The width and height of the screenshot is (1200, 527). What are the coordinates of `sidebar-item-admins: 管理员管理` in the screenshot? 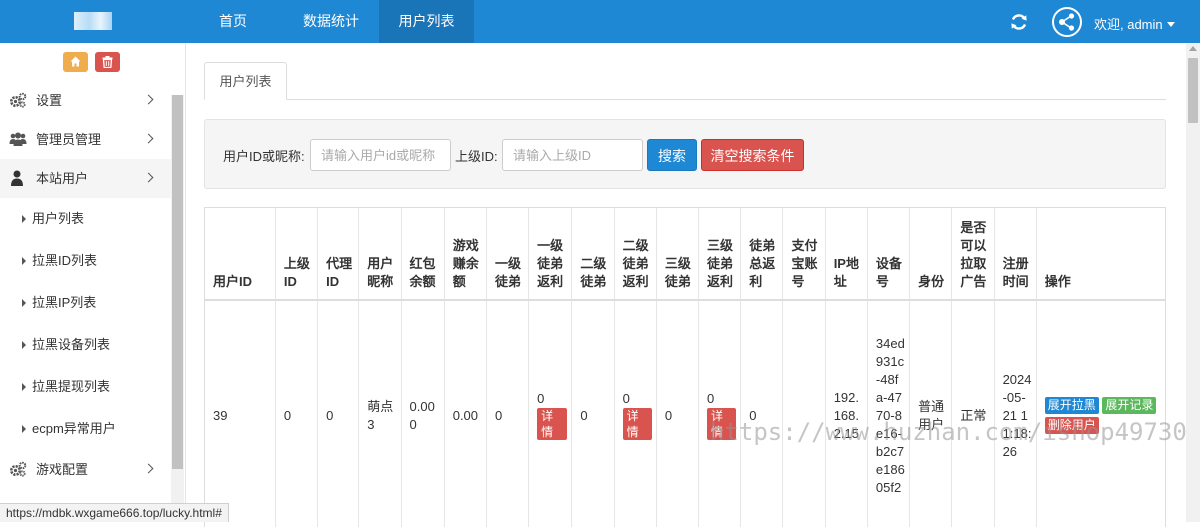 It's located at (85, 139).